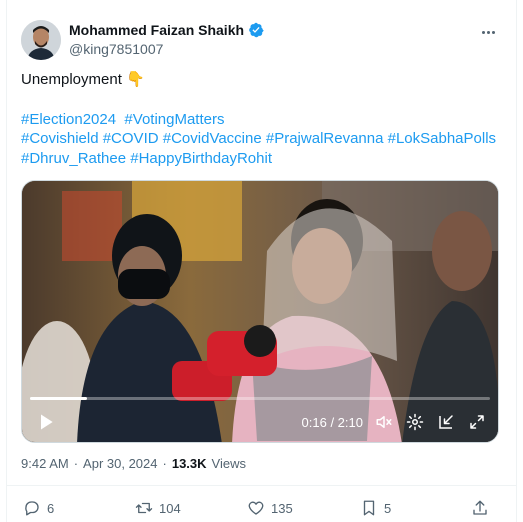 The width and height of the screenshot is (523, 522). I want to click on like-count: 135, so click(282, 508).